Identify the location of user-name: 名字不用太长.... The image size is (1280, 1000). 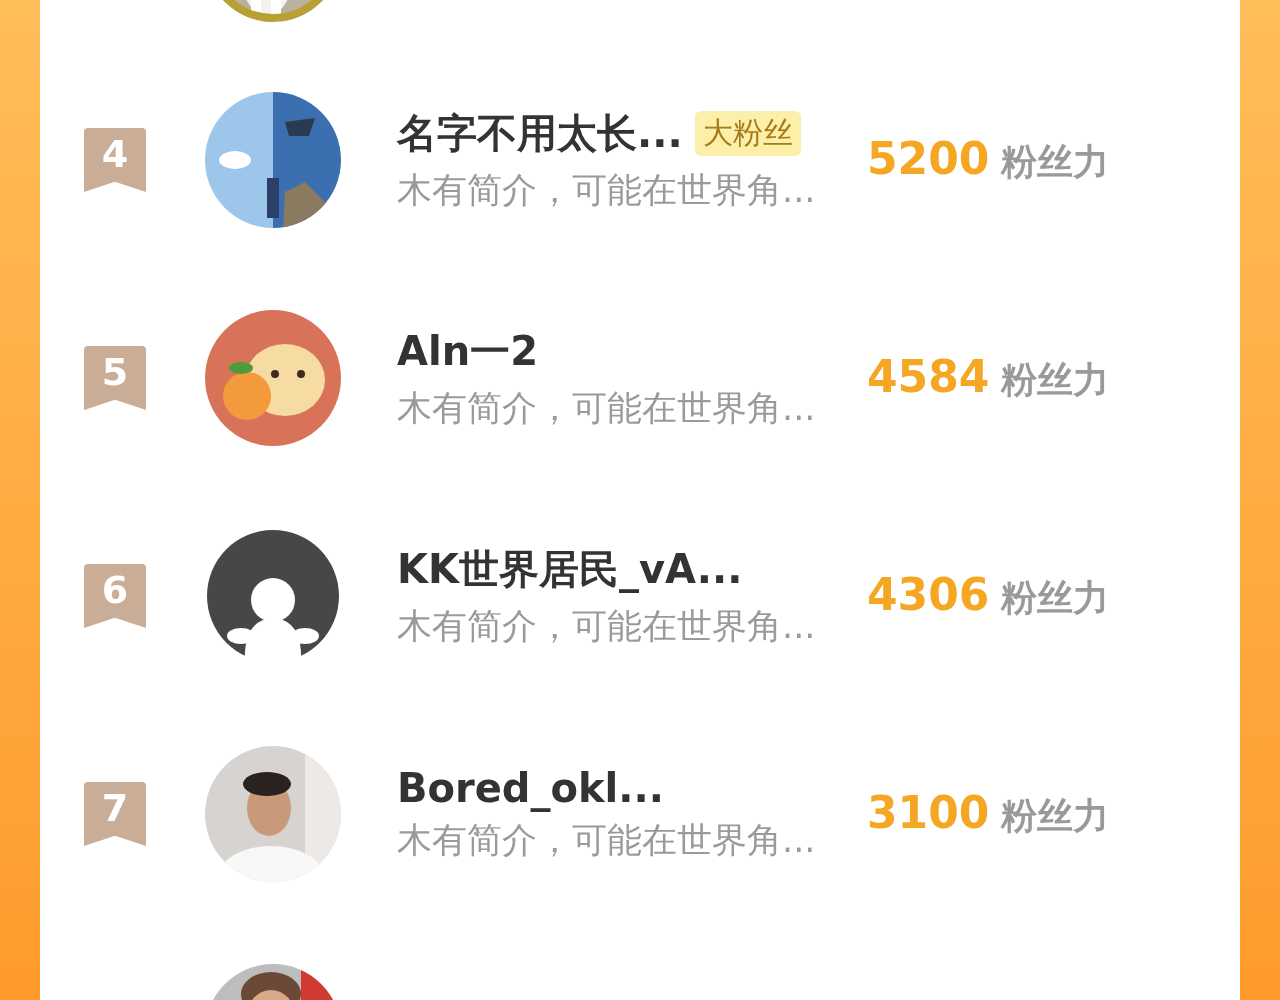
(540, 133).